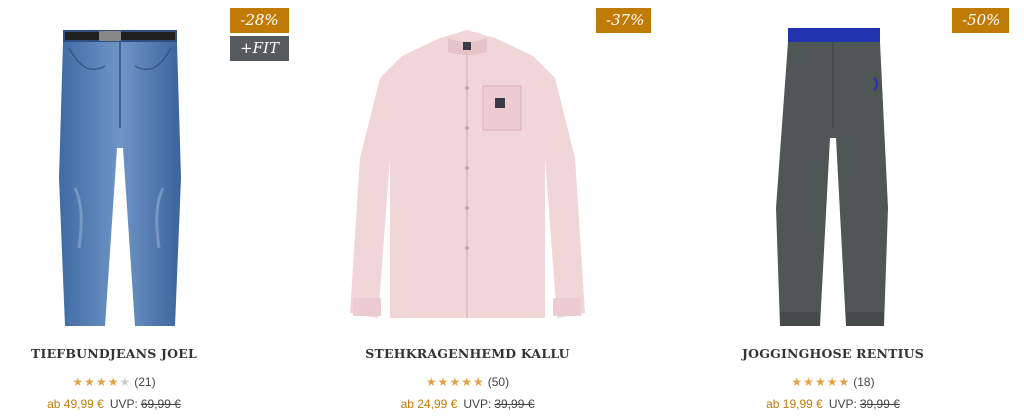 This screenshot has width=1024, height=417. What do you see at coordinates (864, 382) in the screenshot?
I see `review-count: (18)` at bounding box center [864, 382].